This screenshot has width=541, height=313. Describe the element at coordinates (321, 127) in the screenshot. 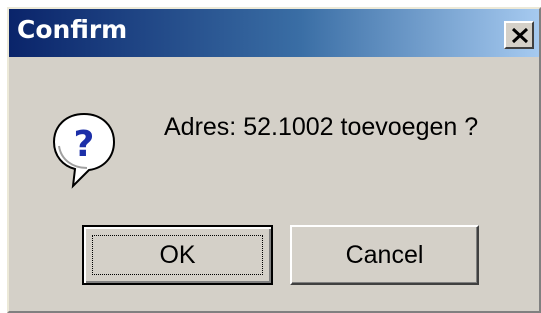

I see `dialog-message: Adres: 52.1002 toevoegen ?` at that location.